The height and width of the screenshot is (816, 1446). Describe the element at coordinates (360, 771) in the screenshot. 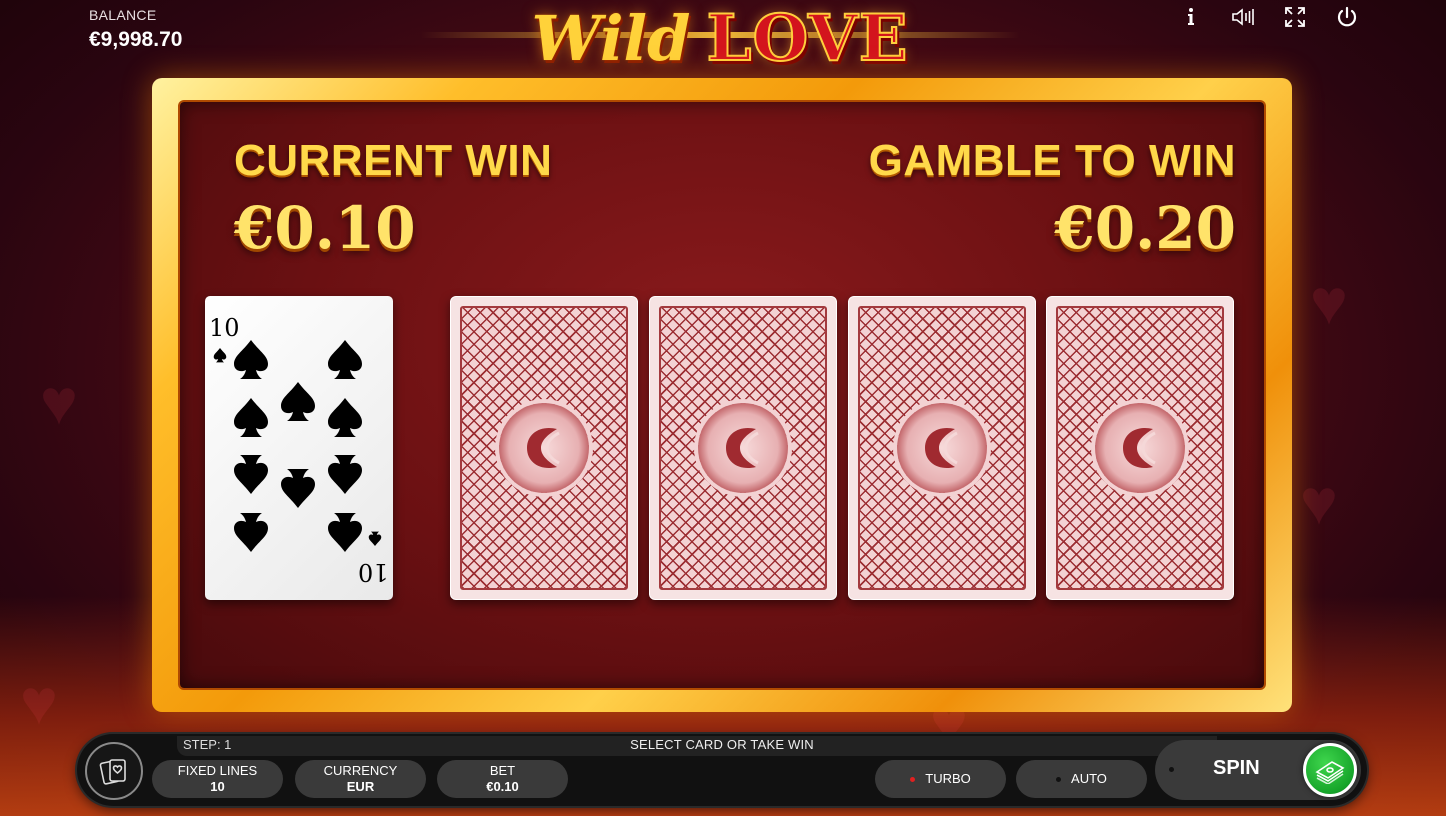

I see `currency-label: CURRENCY` at that location.